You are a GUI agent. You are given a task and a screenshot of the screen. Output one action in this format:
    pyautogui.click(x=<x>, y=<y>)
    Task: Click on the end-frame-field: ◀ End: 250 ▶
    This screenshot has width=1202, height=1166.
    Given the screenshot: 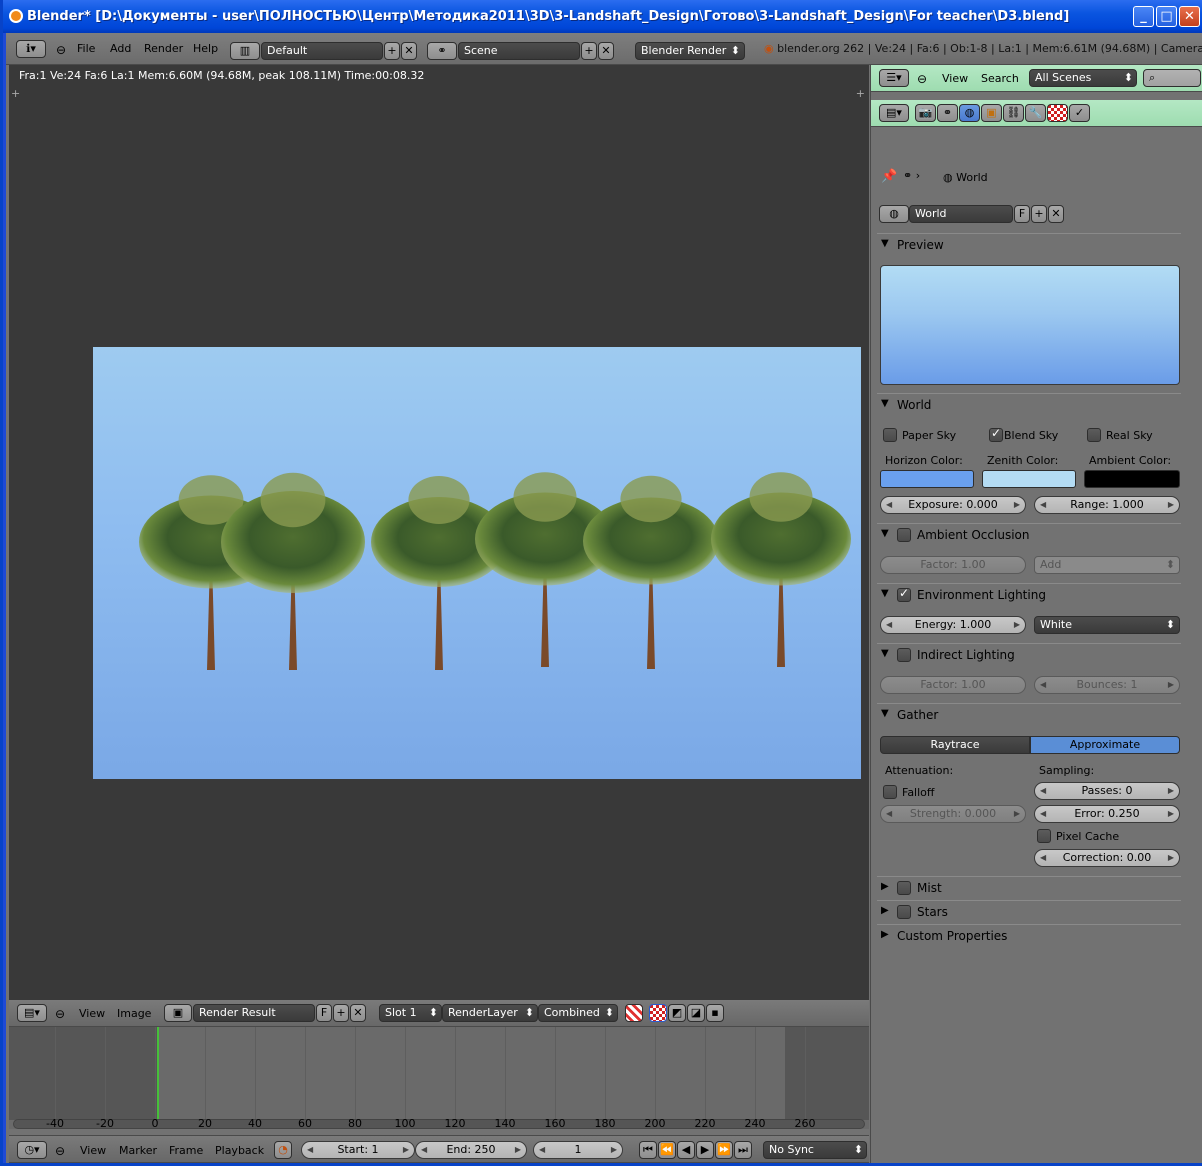 What is the action you would take?
    pyautogui.click(x=471, y=1150)
    